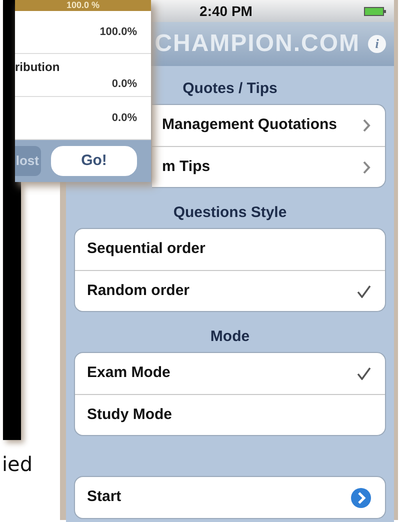  What do you see at coordinates (17, 464) in the screenshot?
I see `caption-text: ied` at bounding box center [17, 464].